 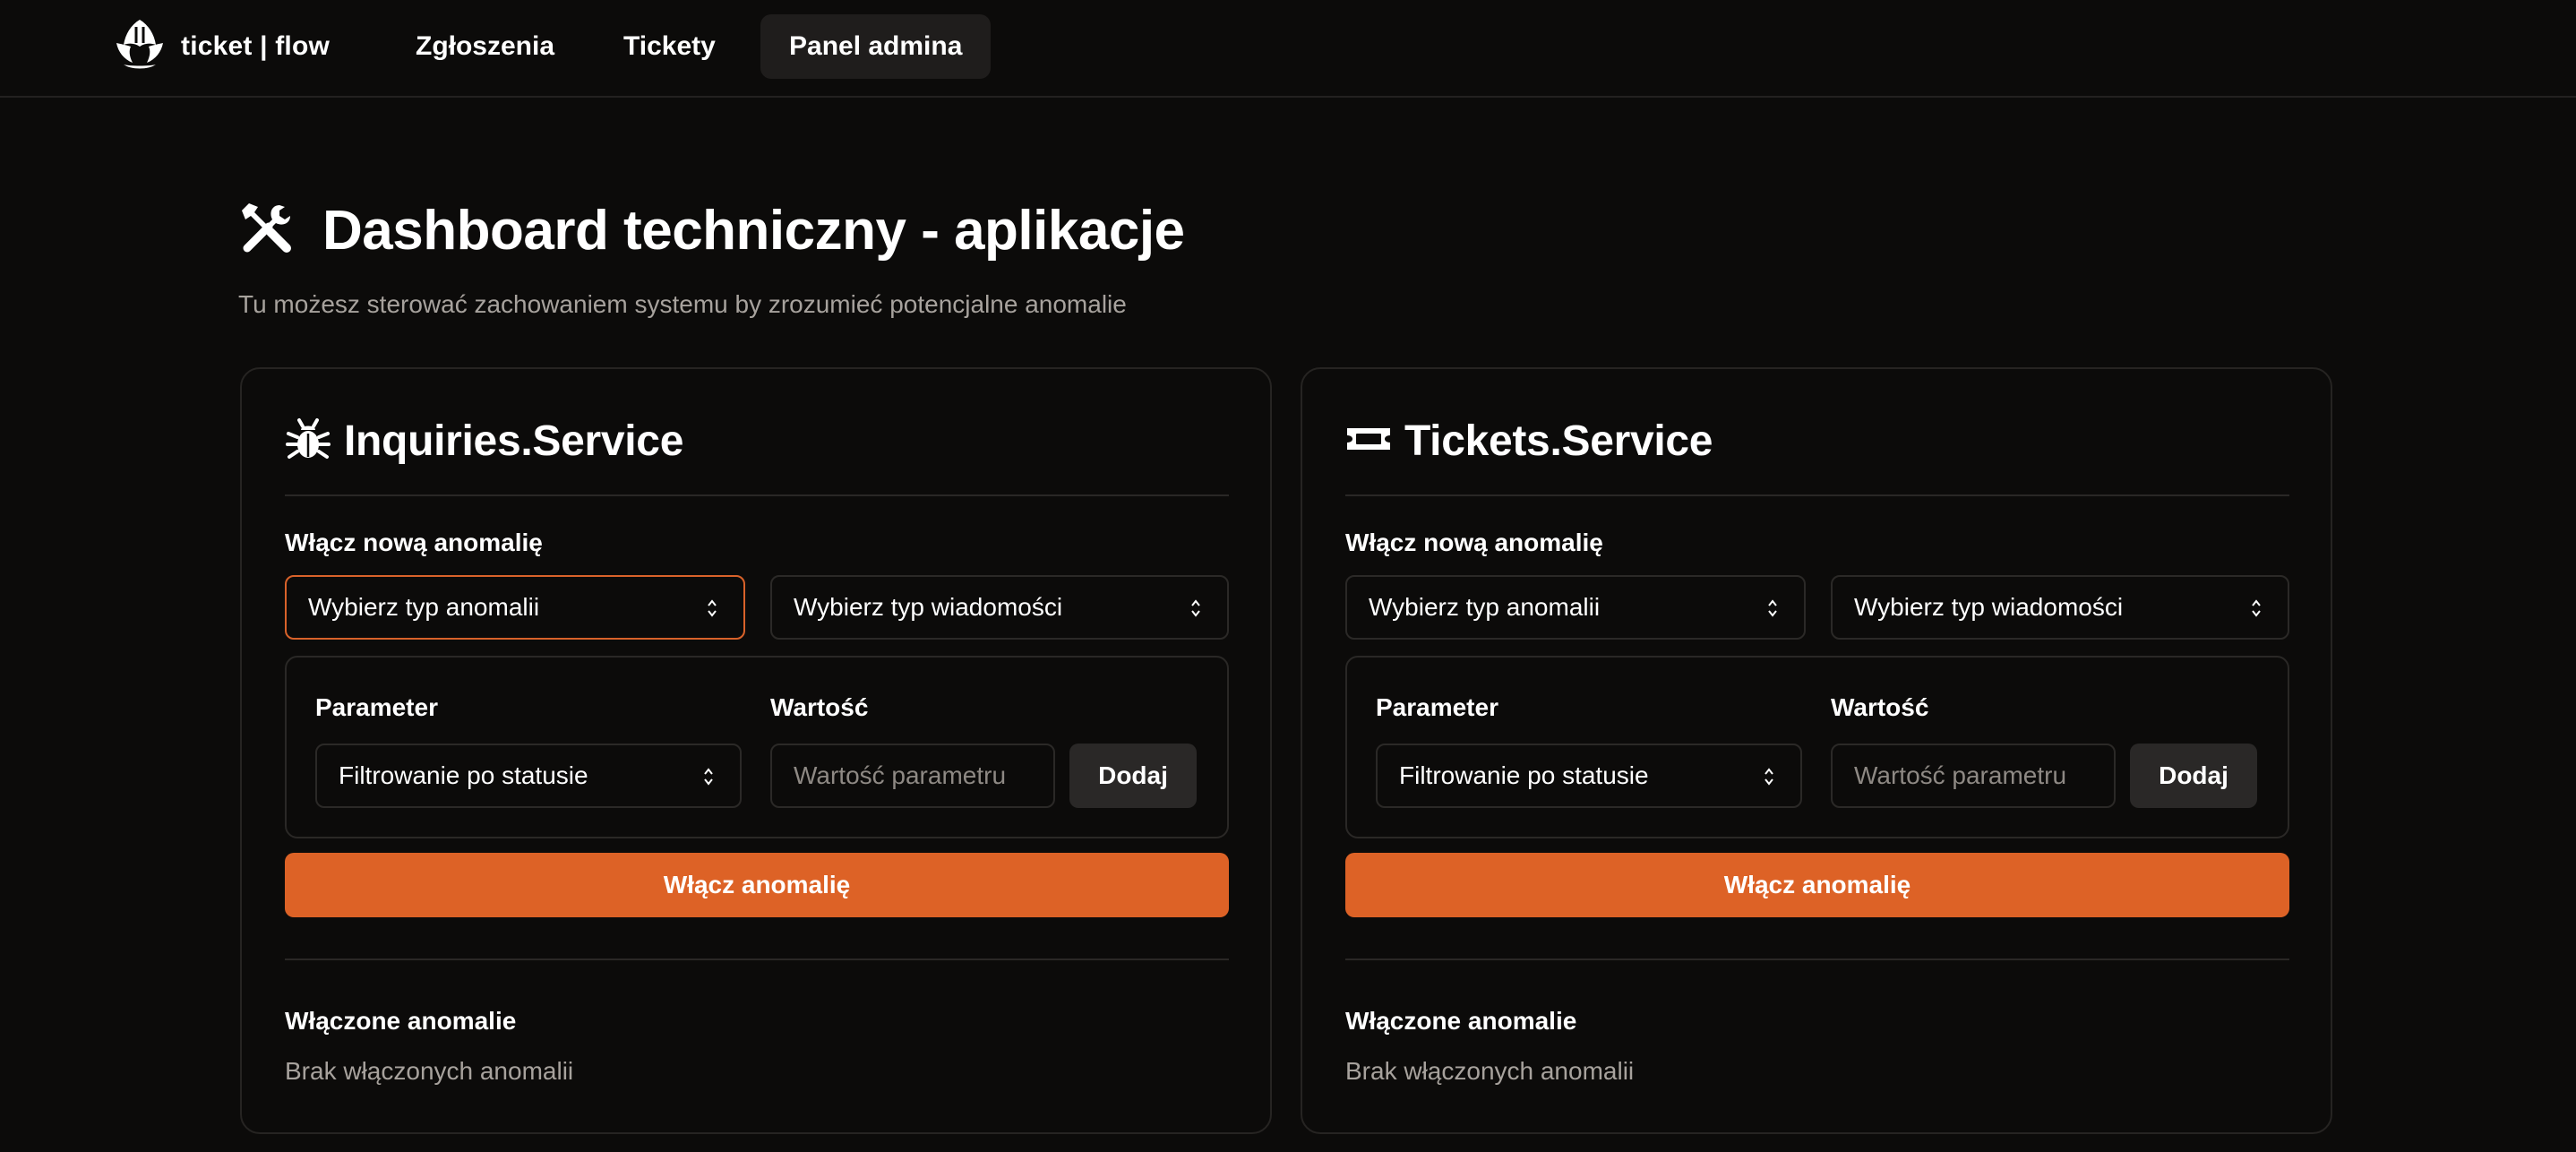 What do you see at coordinates (1558, 441) in the screenshot?
I see `card-title: Tickets.Service` at bounding box center [1558, 441].